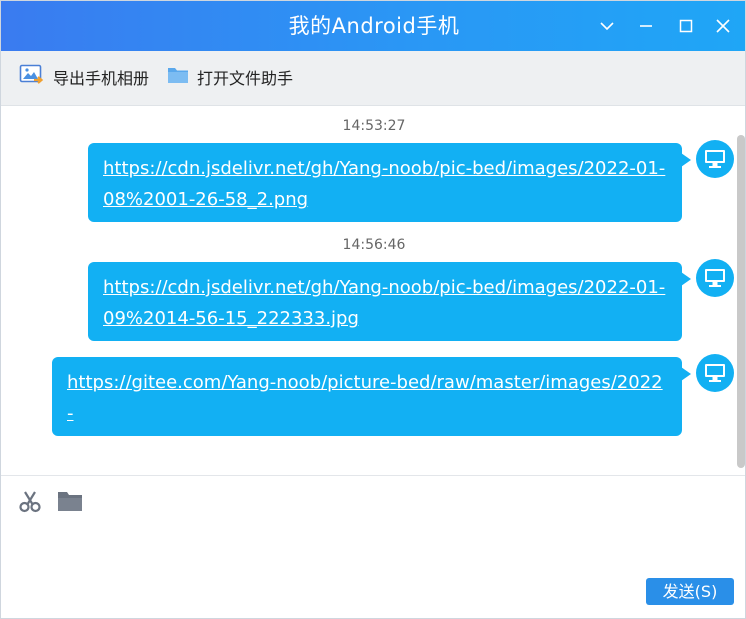 The image size is (746, 619). I want to click on close-icon, so click(723, 26).